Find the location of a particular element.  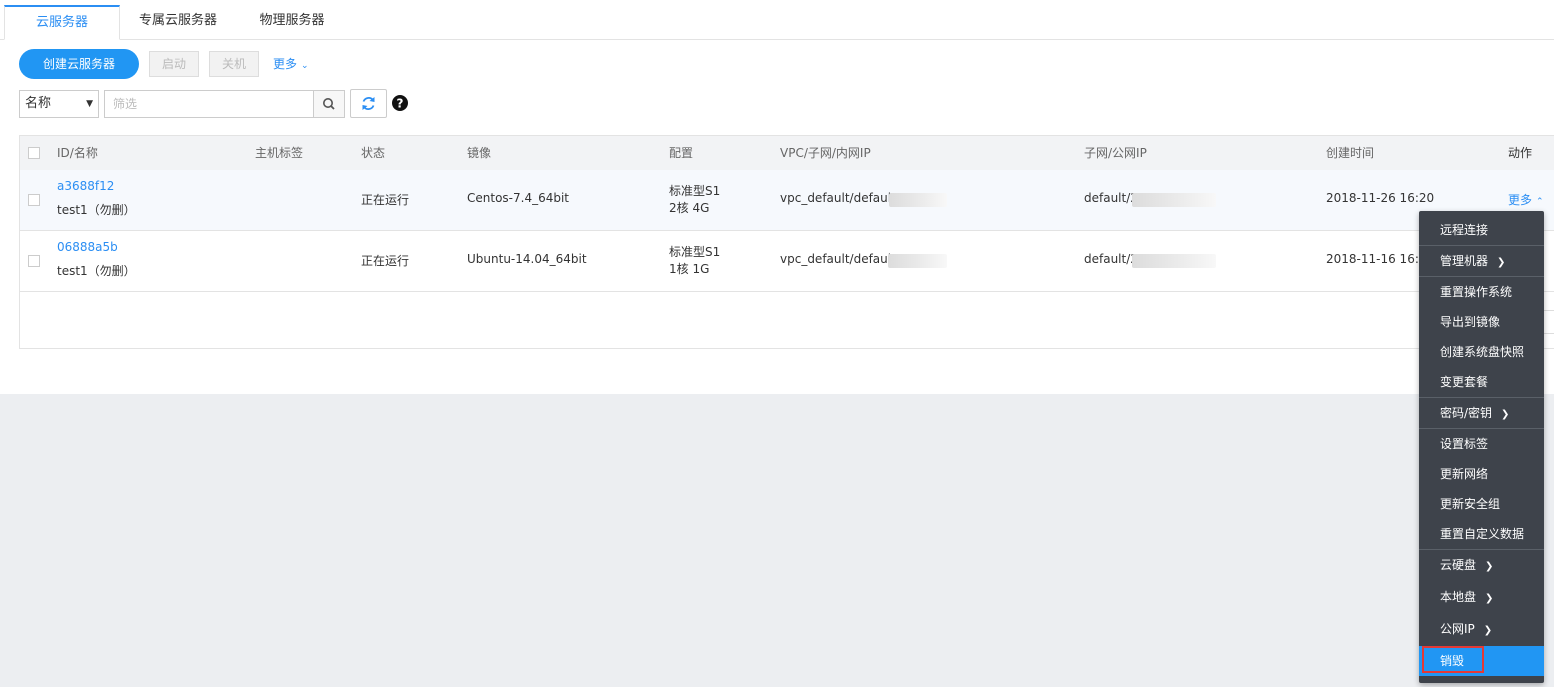

menu-update-security-group: 更新安全组 is located at coordinates (1481, 504).